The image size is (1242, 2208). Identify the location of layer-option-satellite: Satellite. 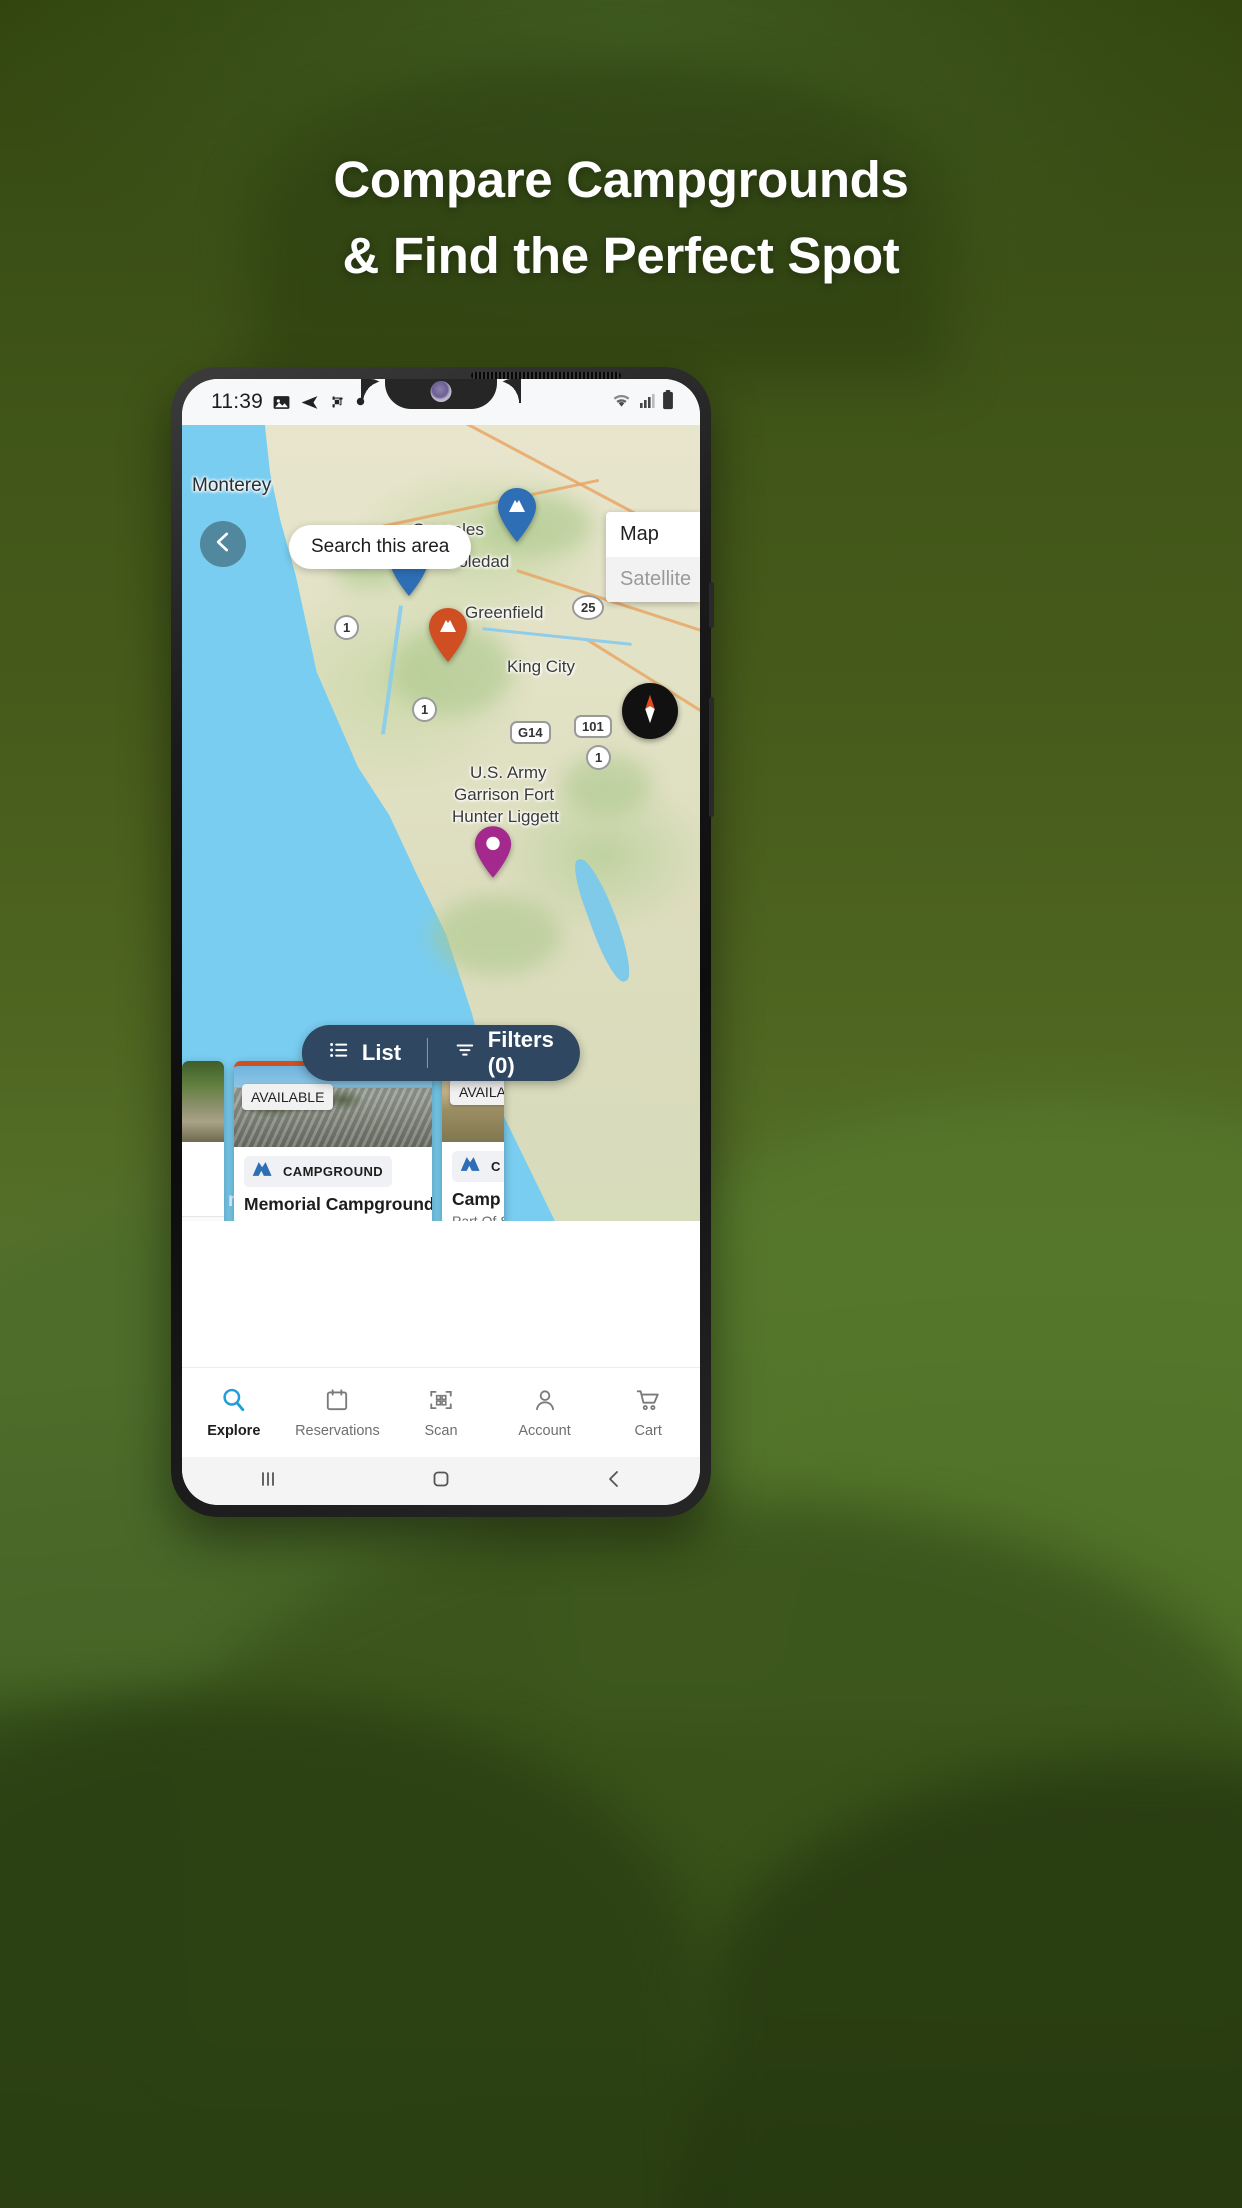
(653, 579).